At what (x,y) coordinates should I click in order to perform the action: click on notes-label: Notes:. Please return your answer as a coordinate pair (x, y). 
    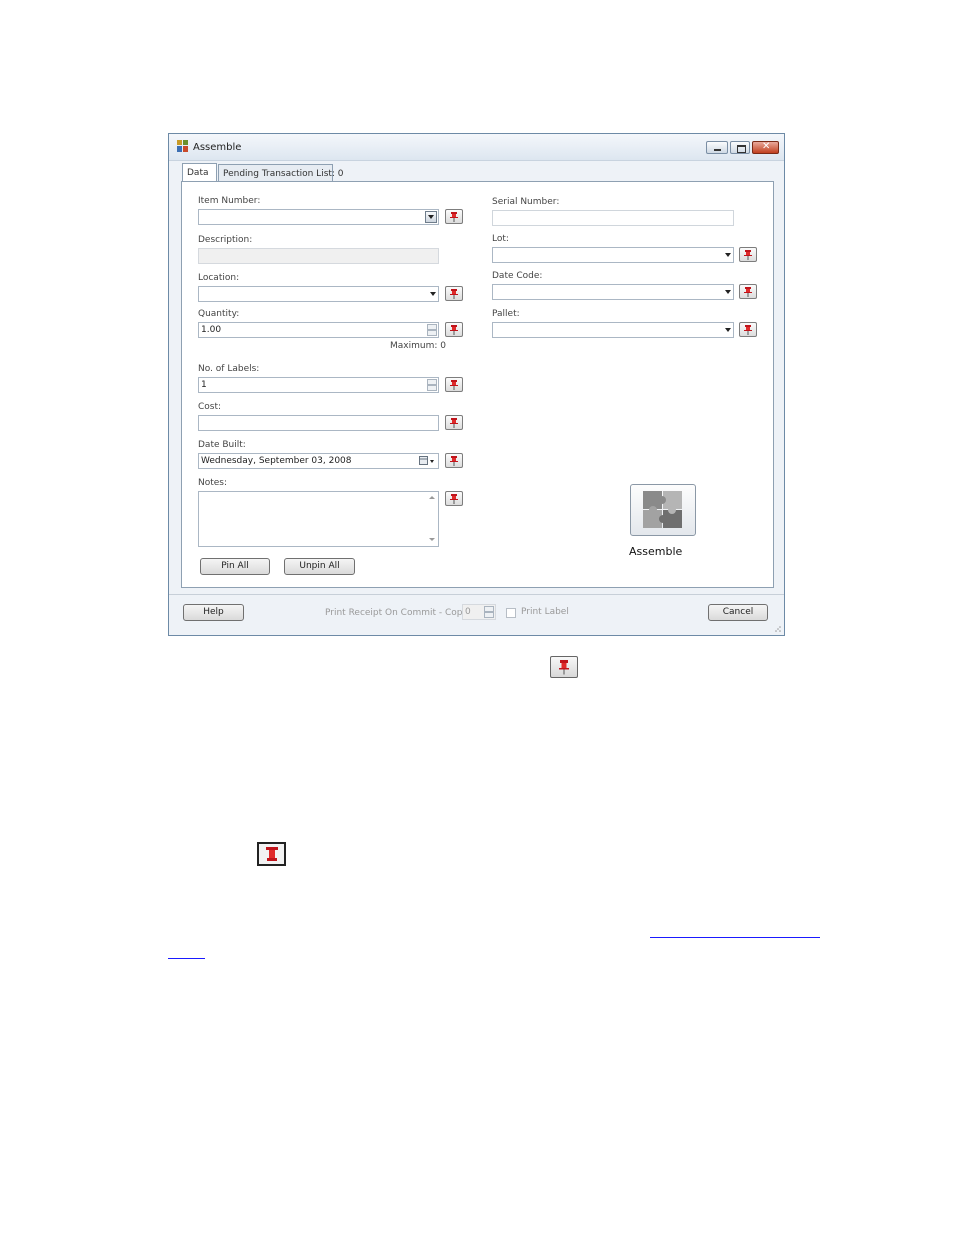
    Looking at the image, I should click on (213, 483).